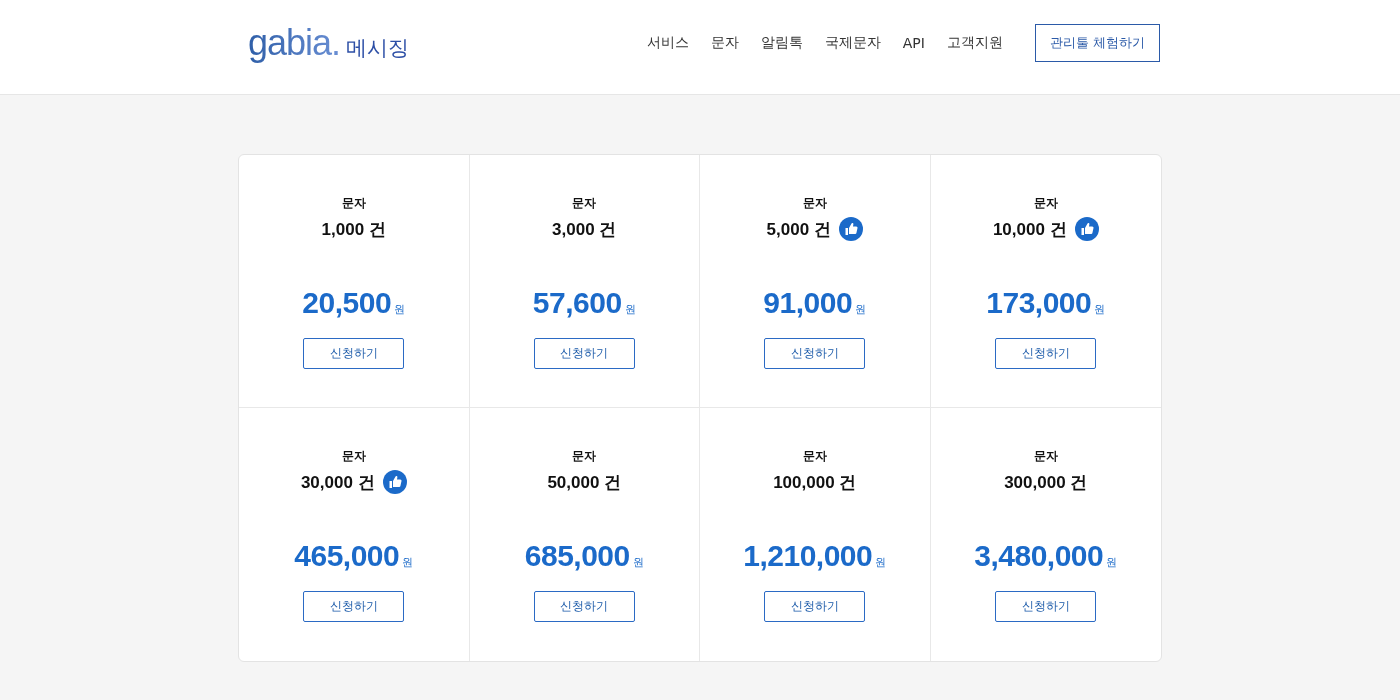  I want to click on nav-link: API, so click(913, 43).